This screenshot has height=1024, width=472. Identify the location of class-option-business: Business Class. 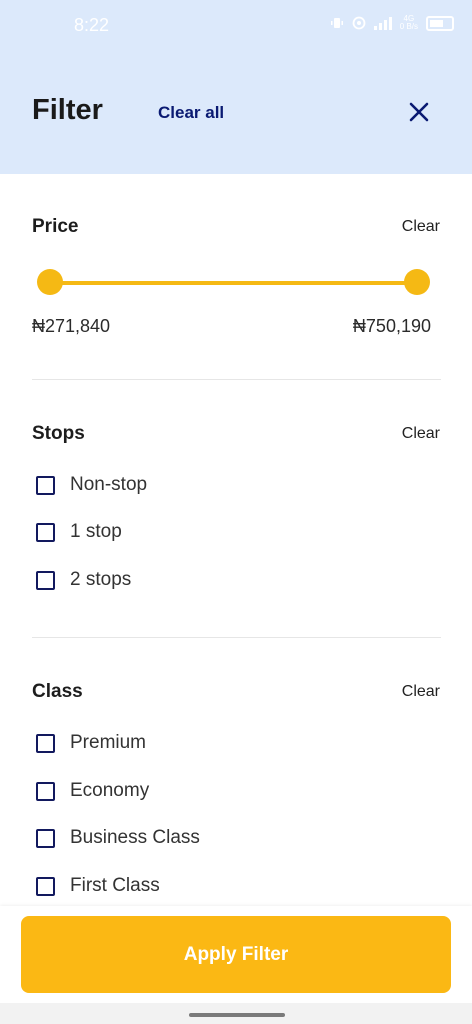
(118, 838).